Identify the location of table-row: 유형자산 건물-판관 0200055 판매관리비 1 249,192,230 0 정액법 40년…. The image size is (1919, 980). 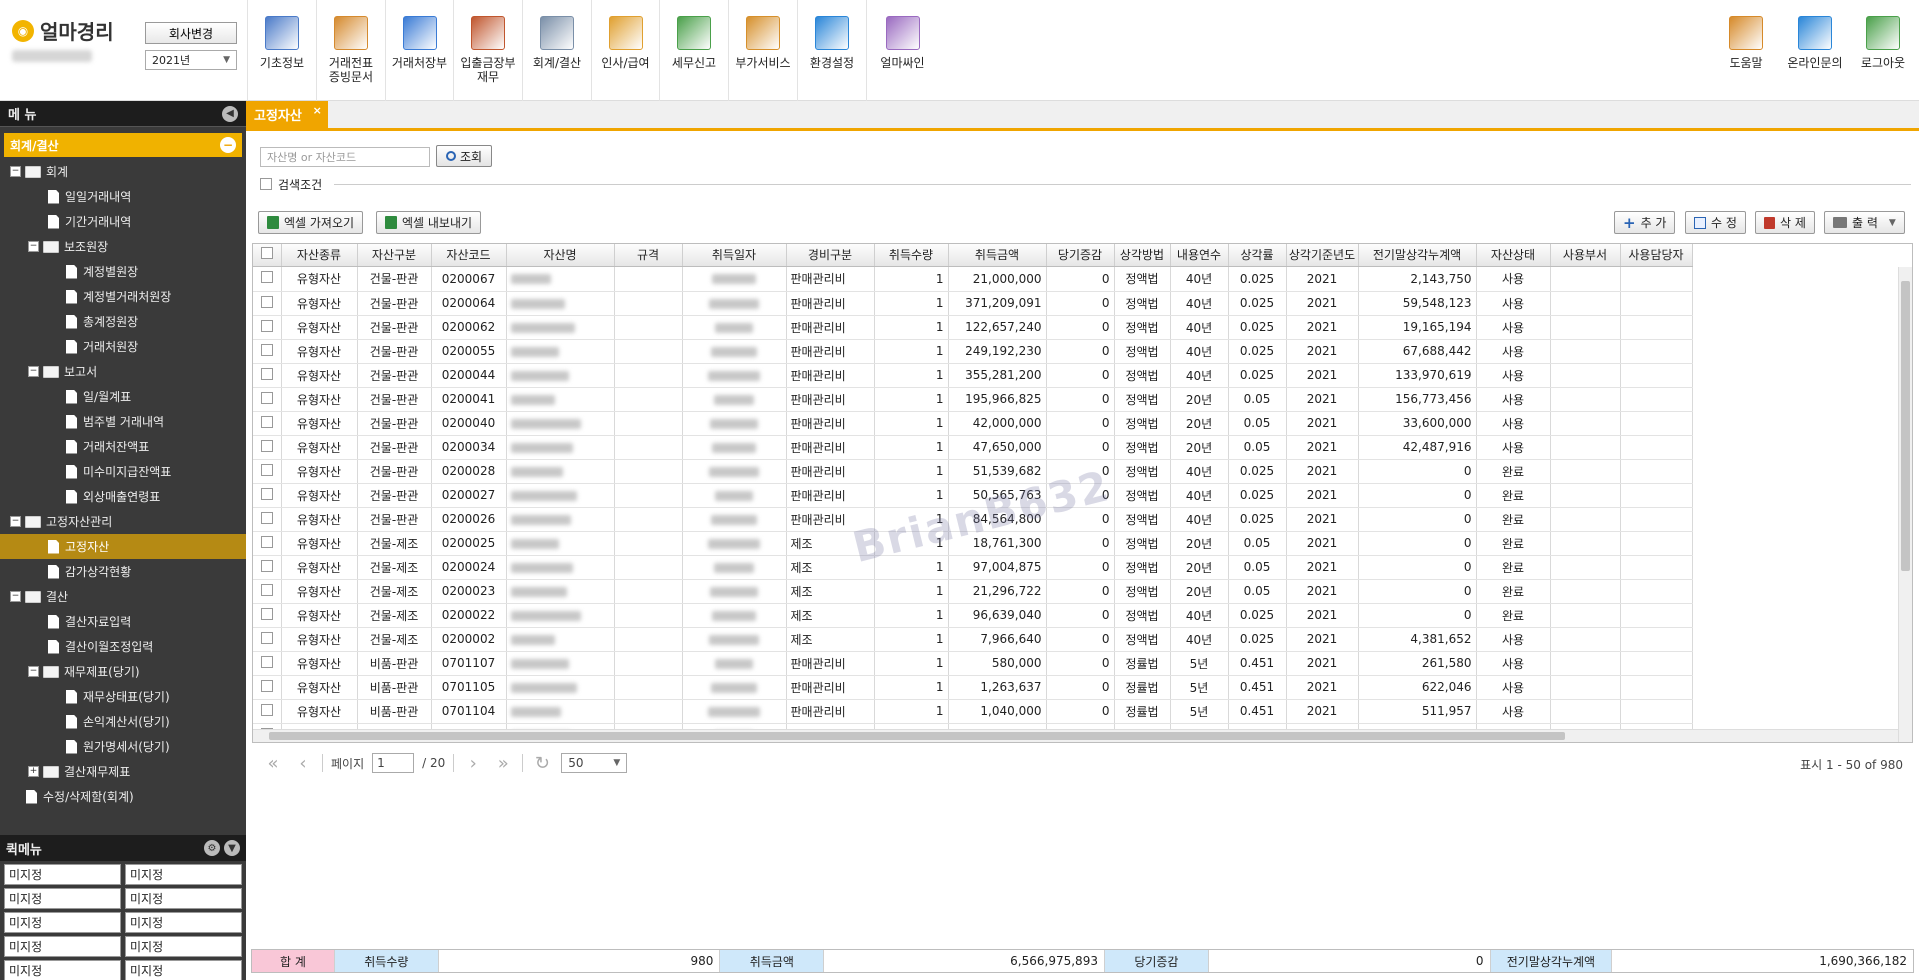
(973, 351).